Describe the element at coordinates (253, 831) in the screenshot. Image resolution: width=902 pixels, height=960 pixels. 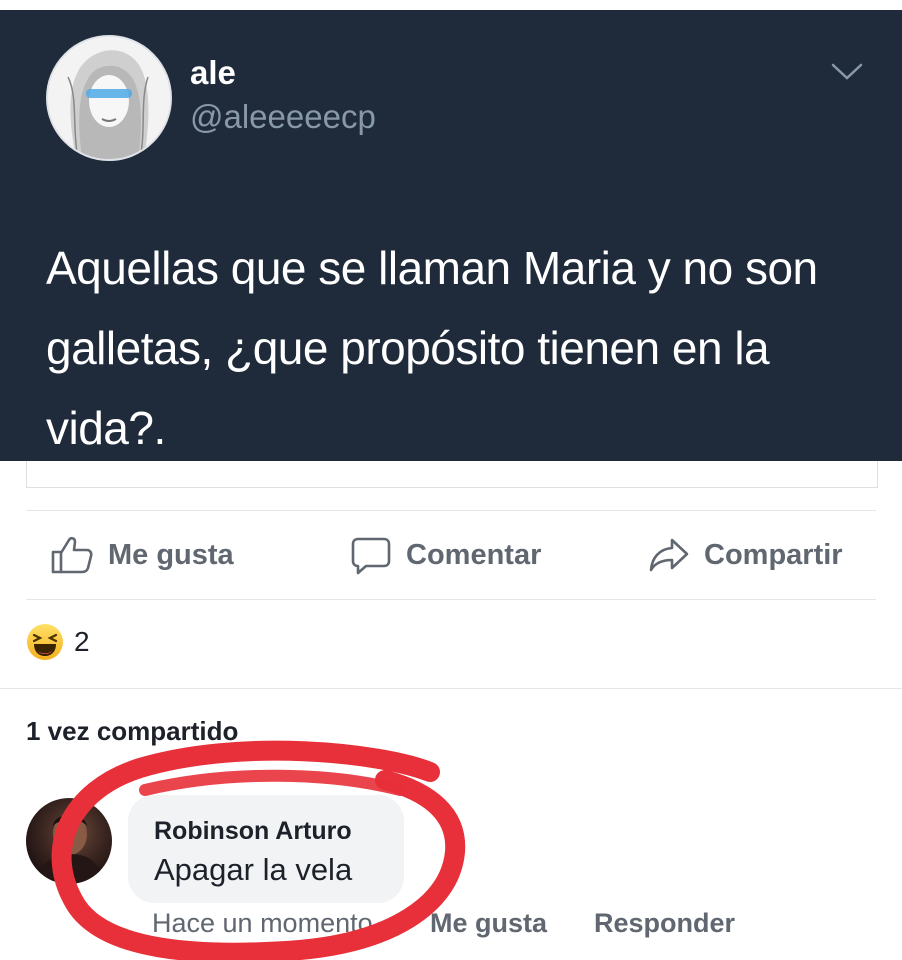
I see `comment-author: Robinson Arturo` at that location.